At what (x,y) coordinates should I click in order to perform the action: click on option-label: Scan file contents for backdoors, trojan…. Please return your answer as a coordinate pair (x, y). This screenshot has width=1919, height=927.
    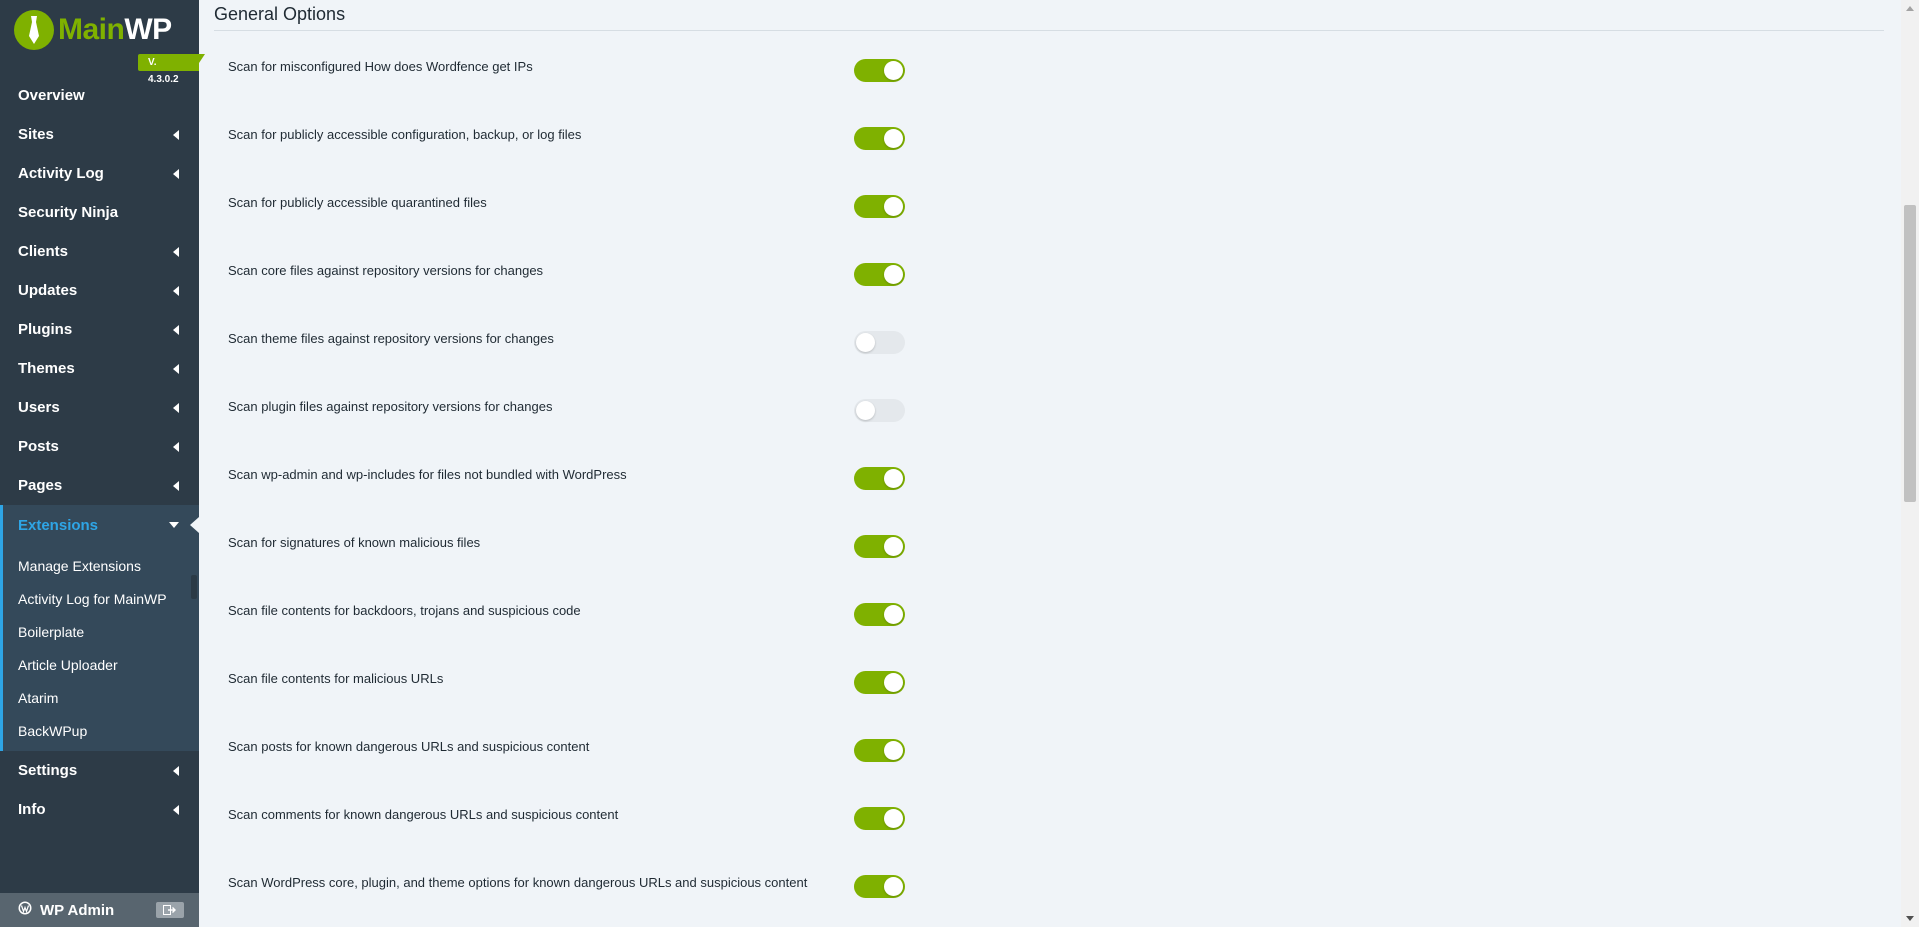
    Looking at the image, I should click on (404, 610).